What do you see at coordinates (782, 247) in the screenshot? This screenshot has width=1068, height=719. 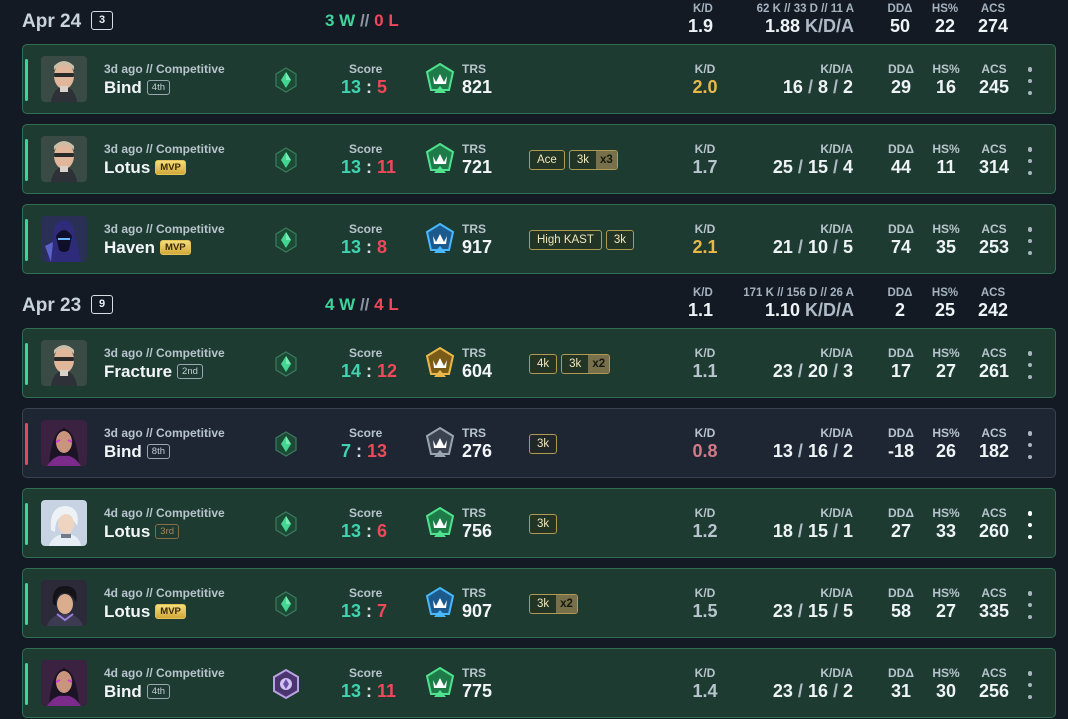 I see `kills: 21` at bounding box center [782, 247].